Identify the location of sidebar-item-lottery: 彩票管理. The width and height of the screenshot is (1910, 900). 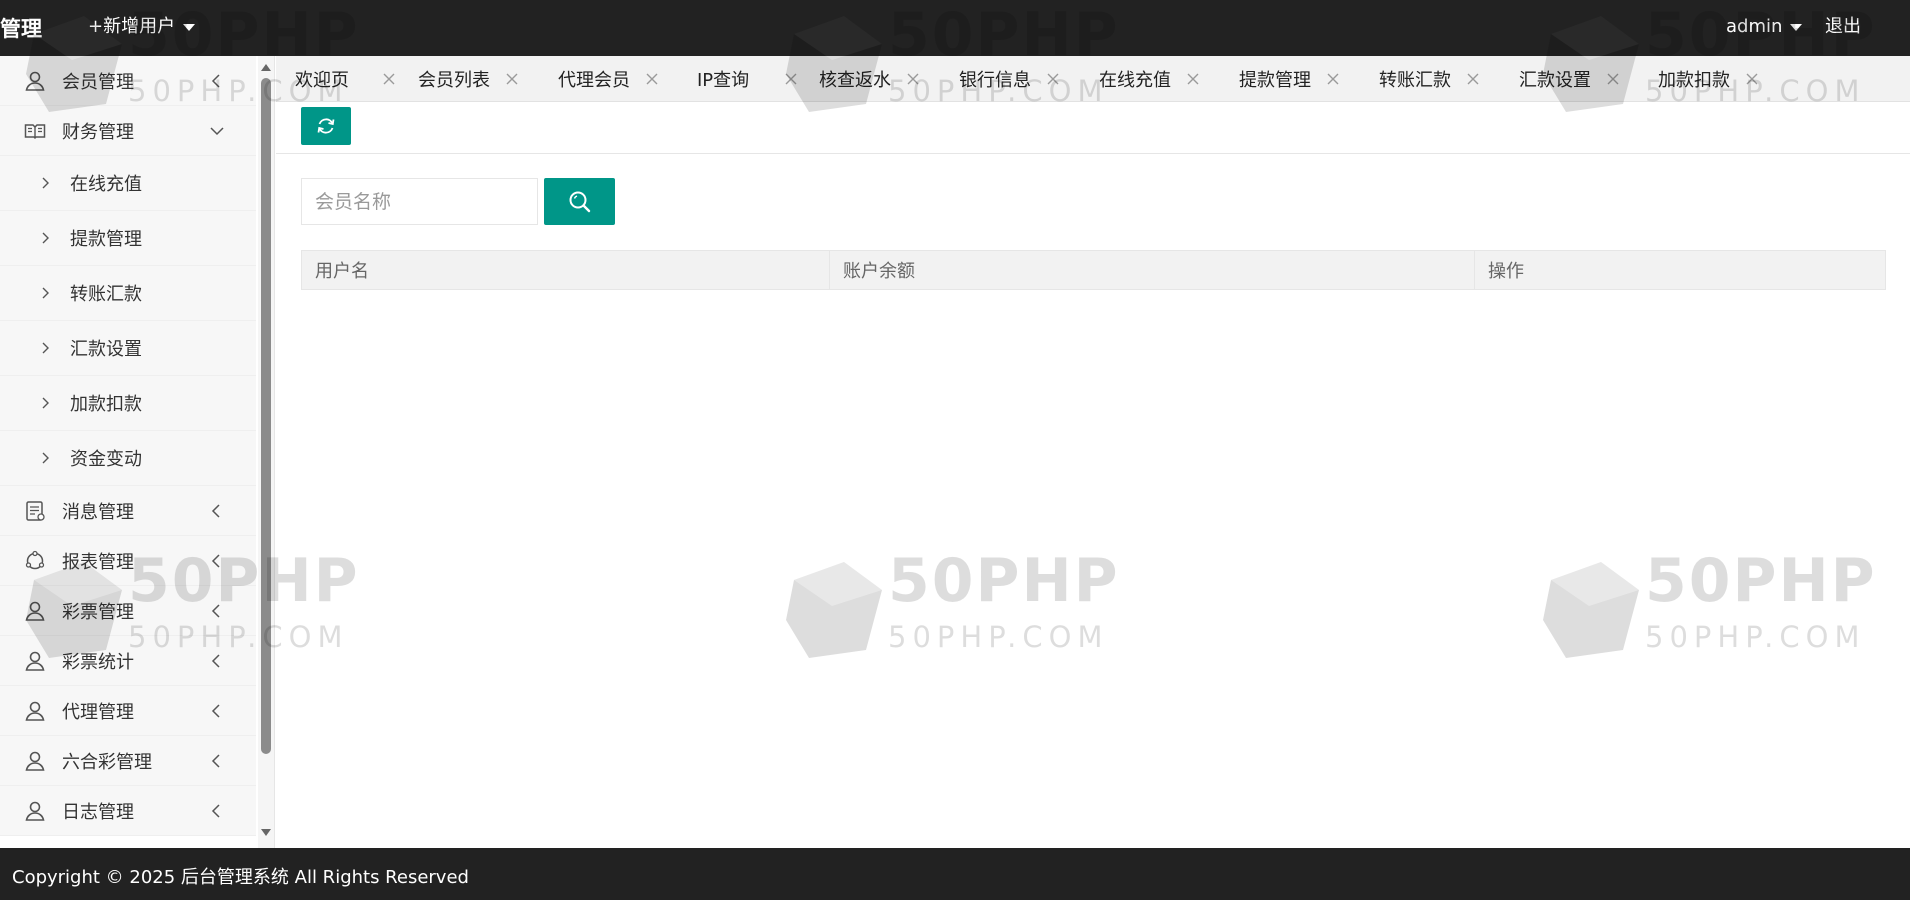
(128, 611).